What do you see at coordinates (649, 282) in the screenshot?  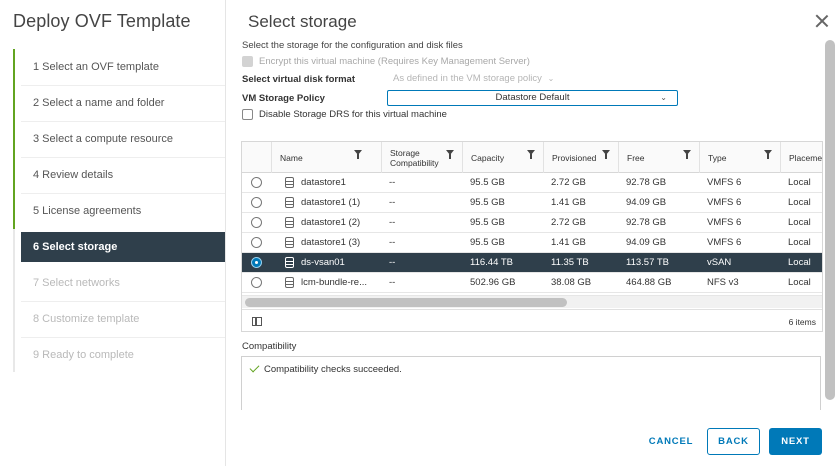 I see `cell-free: 464.88 GB` at bounding box center [649, 282].